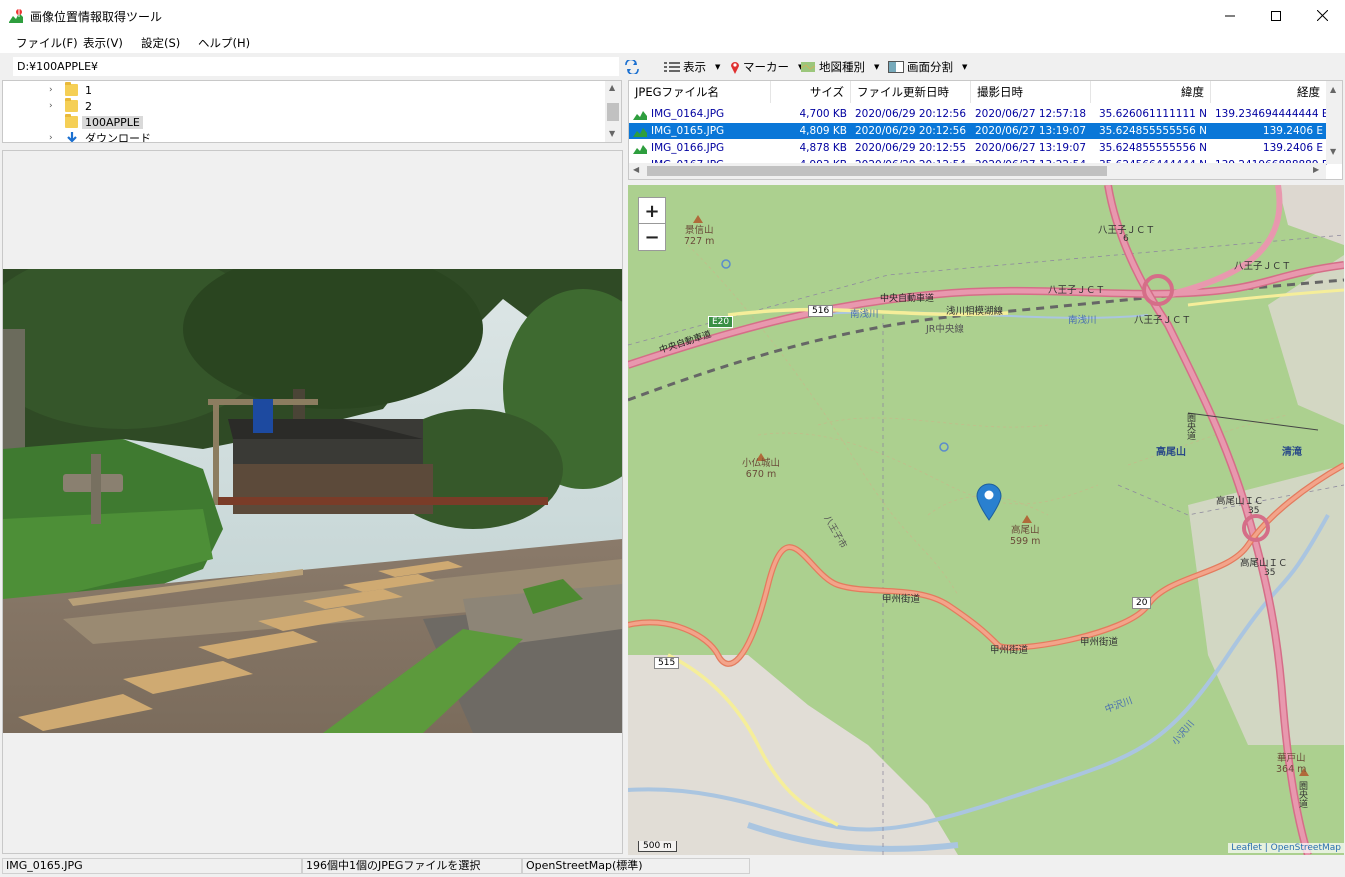 The height and width of the screenshot is (877, 1345). I want to click on close-icon, so click(1322, 15).